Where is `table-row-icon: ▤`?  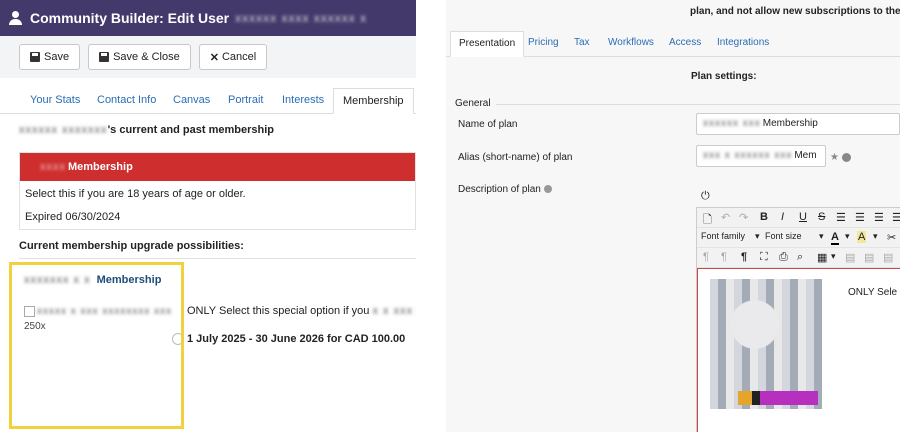 table-row-icon: ▤ is located at coordinates (869, 257).